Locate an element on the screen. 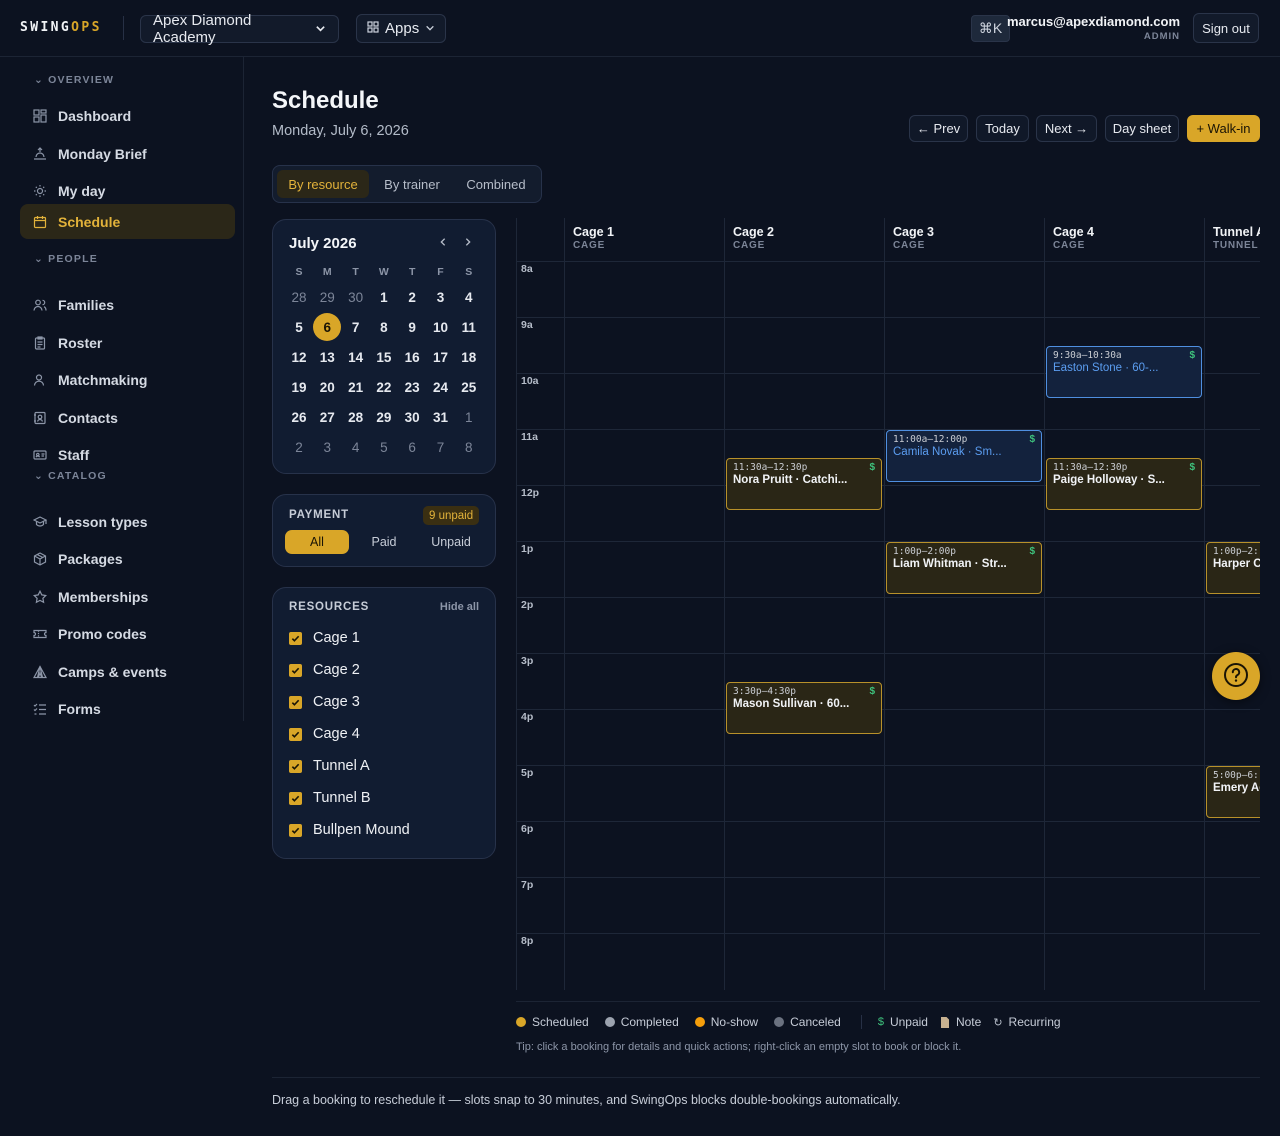  calendar-day: 15 is located at coordinates (384, 357).